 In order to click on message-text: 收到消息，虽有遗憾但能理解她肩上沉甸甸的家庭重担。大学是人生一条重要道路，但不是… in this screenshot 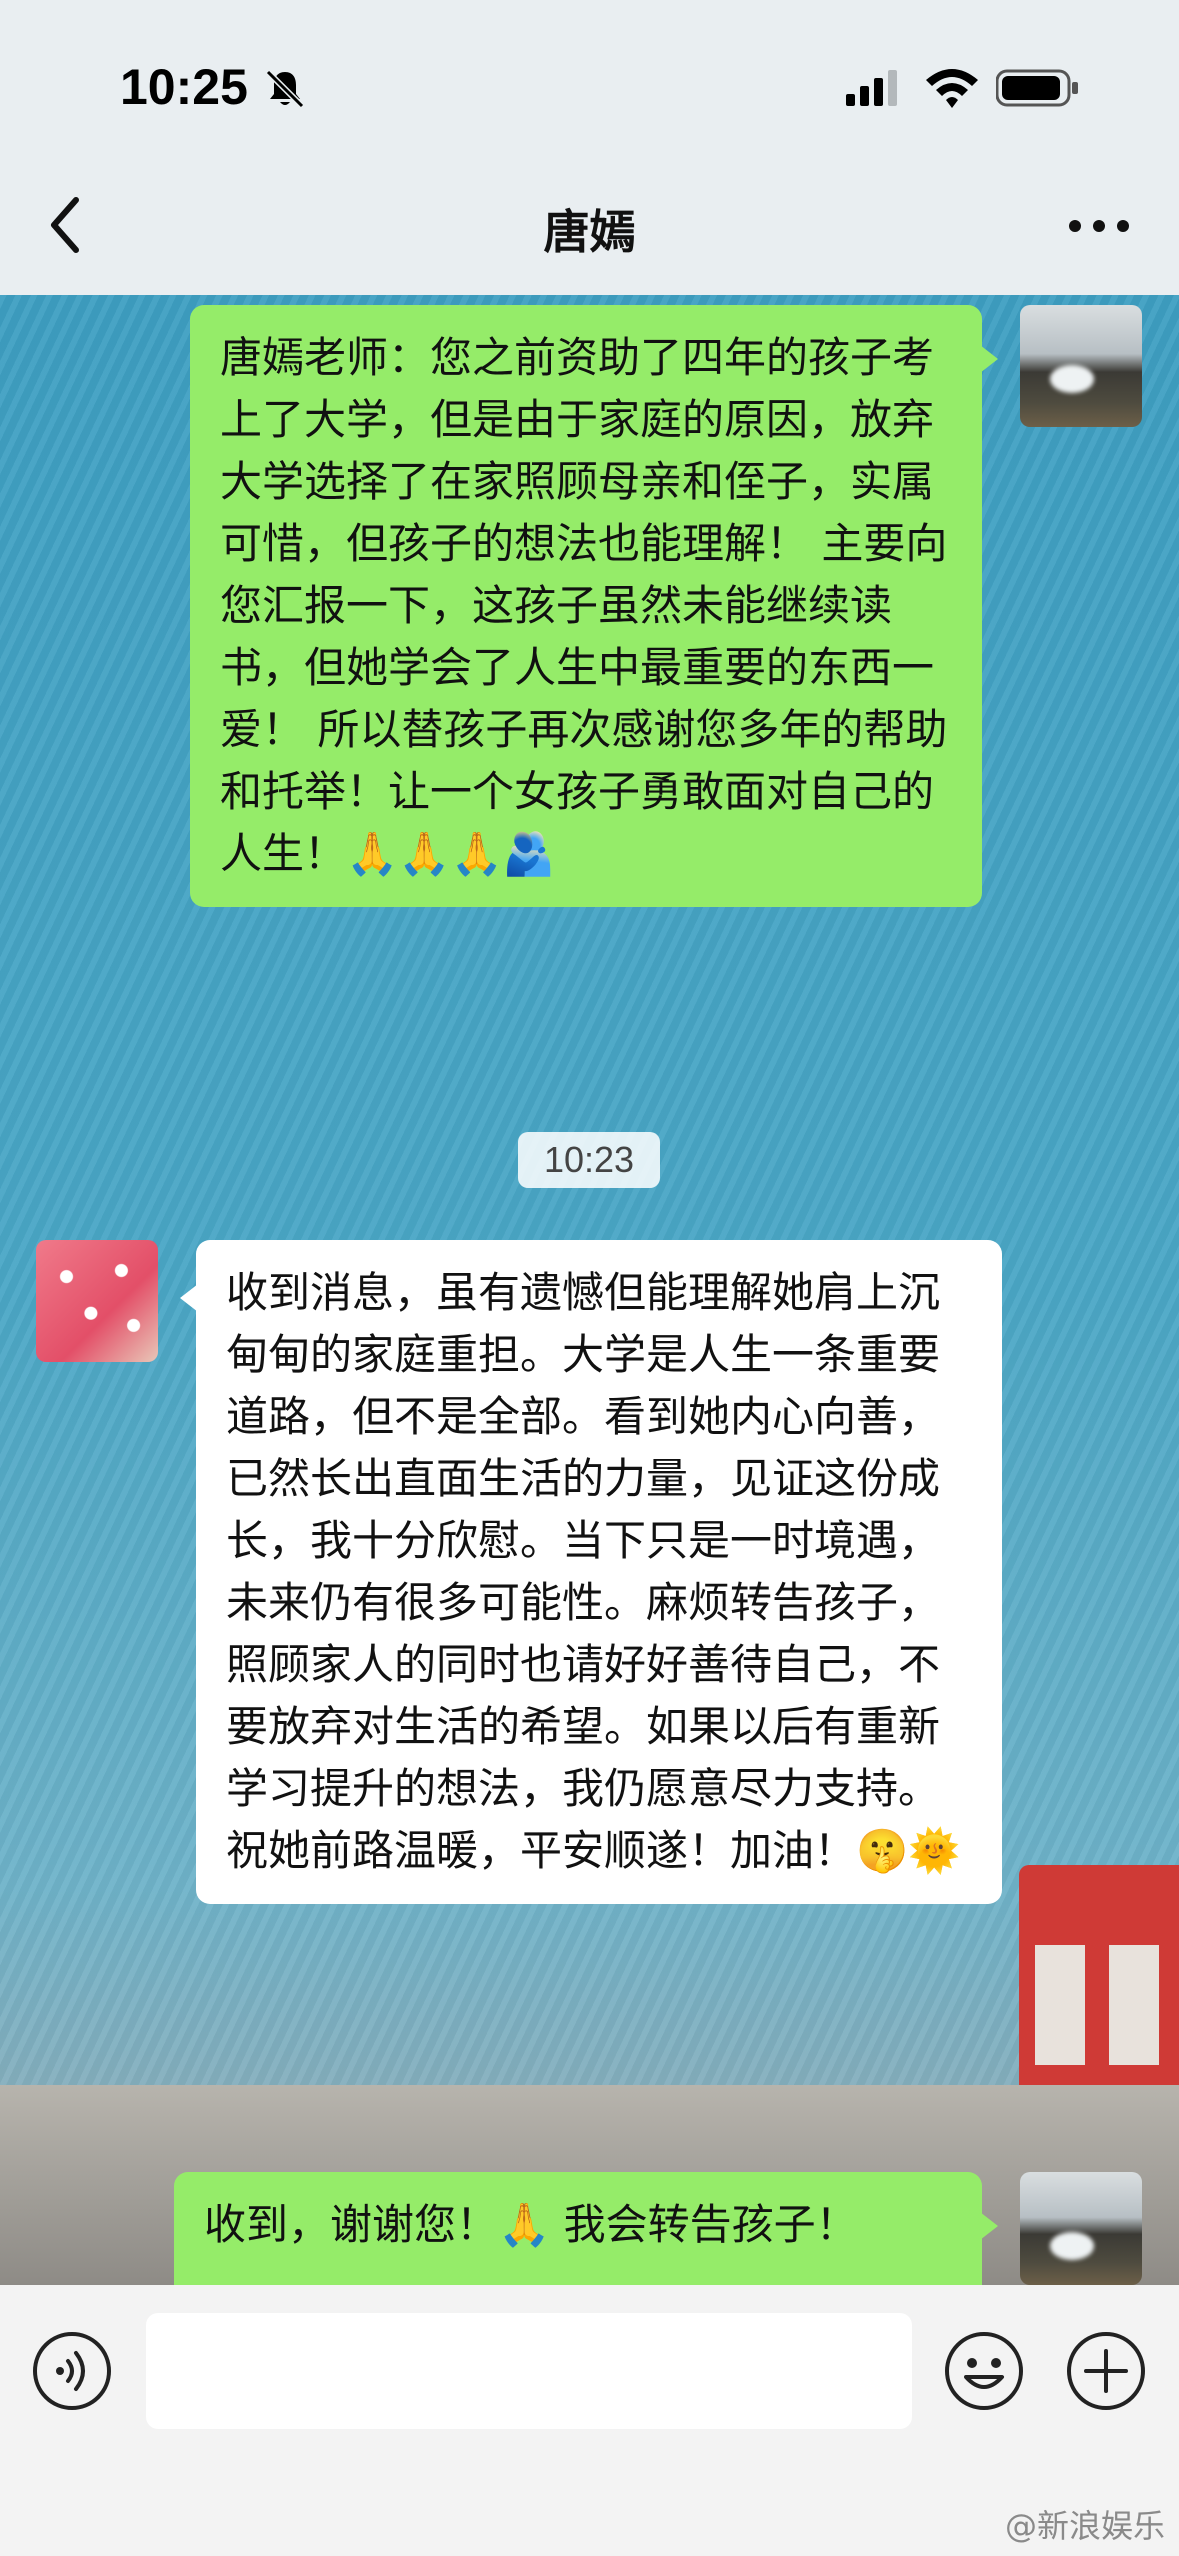, I will do `click(593, 1571)`.